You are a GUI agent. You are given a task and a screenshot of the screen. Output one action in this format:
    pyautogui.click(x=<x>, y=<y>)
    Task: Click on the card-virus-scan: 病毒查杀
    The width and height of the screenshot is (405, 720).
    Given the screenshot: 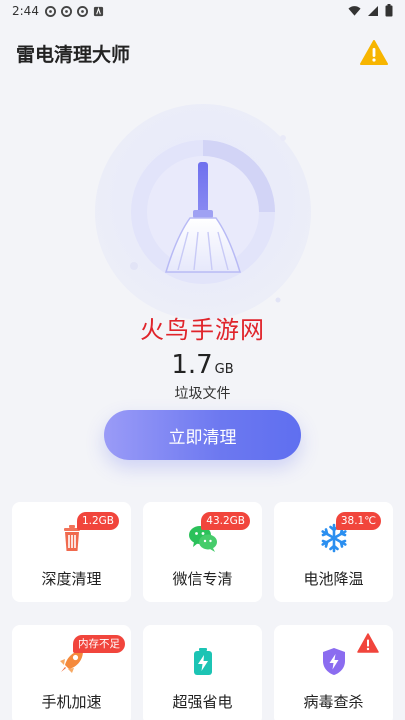 What is the action you would take?
    pyautogui.click(x=333, y=672)
    